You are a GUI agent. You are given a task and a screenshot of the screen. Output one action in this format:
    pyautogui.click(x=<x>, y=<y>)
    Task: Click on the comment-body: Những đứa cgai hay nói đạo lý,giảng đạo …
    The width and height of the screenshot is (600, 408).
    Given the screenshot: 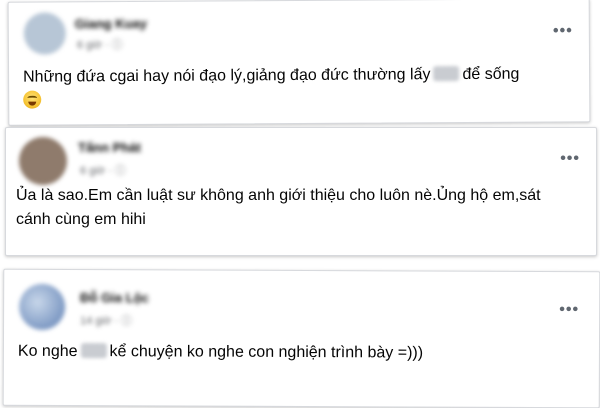 What is the action you would take?
    pyautogui.click(x=300, y=87)
    